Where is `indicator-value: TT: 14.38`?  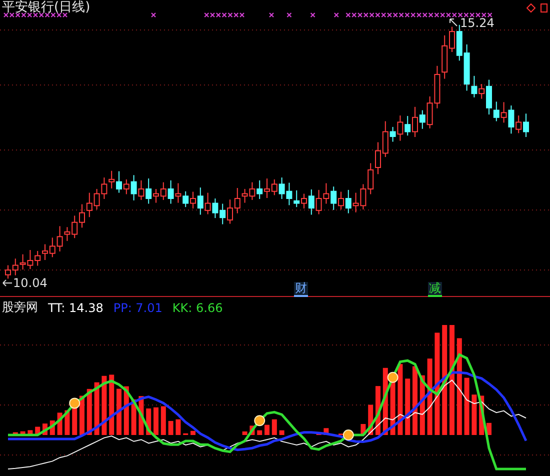
indicator-value: TT: 14.38 is located at coordinates (76, 307).